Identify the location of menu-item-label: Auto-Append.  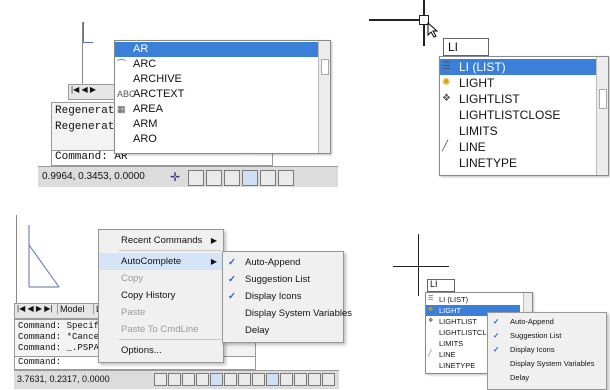
(273, 262).